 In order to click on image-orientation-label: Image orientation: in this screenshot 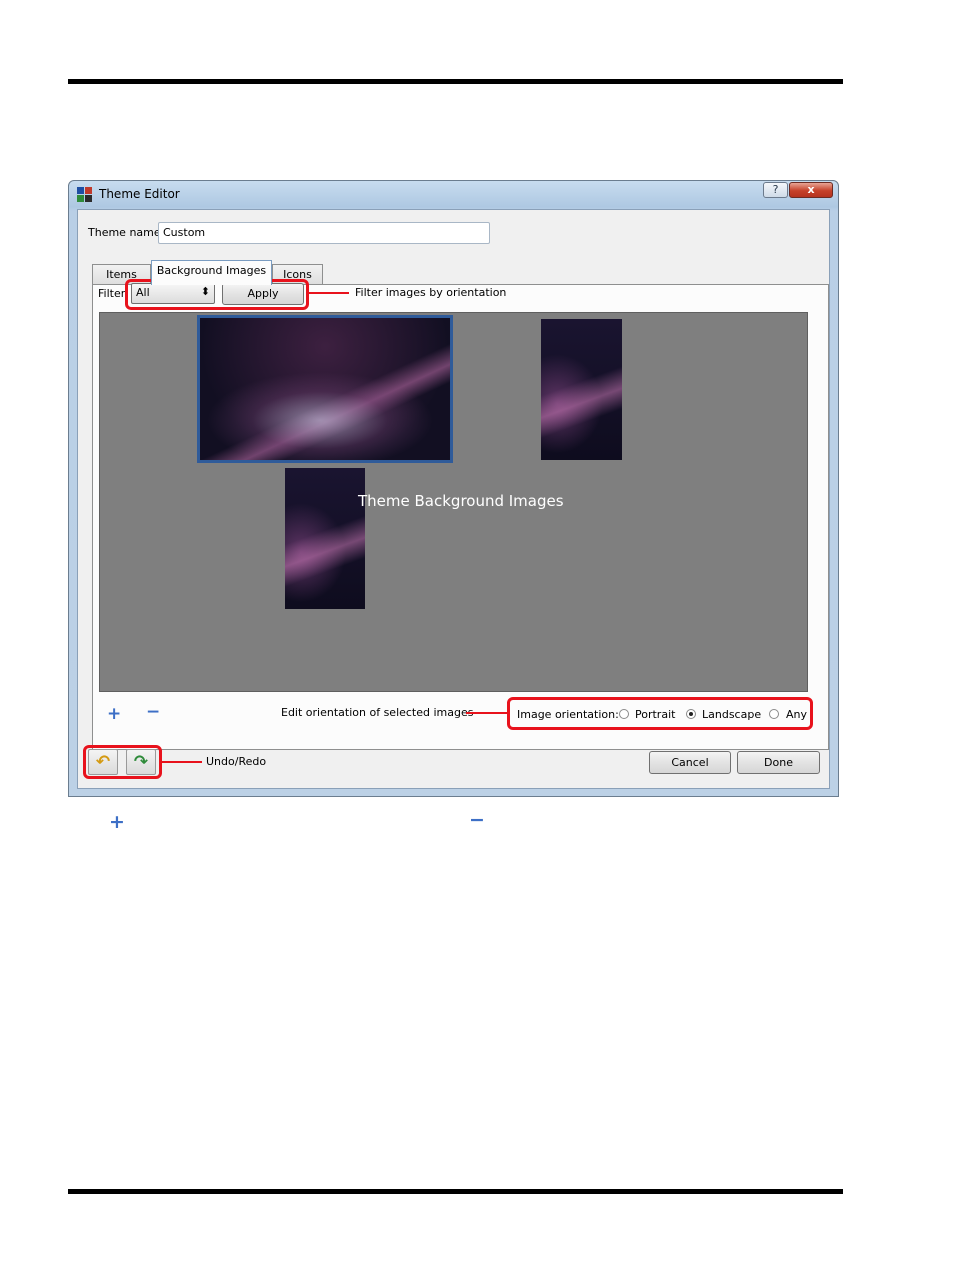, I will do `click(568, 714)`.